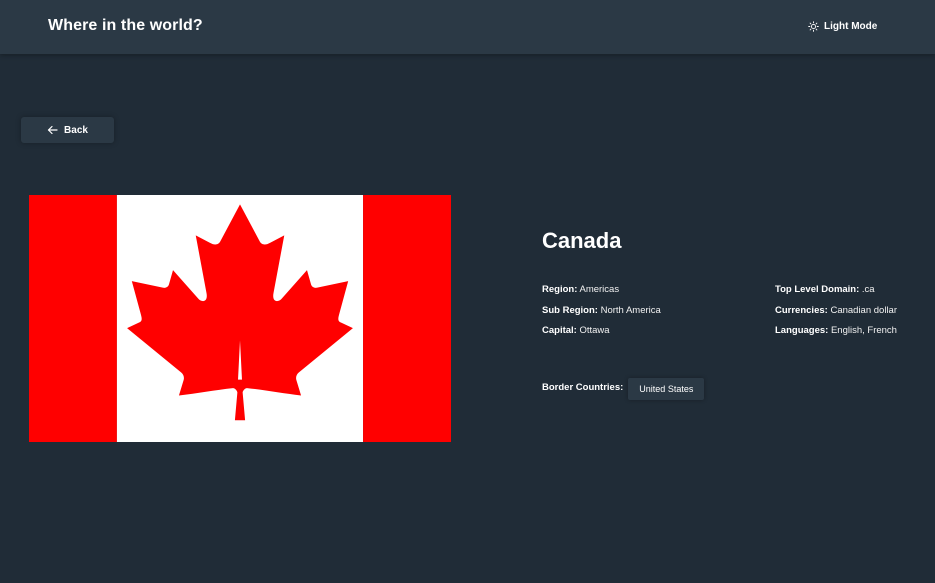  Describe the element at coordinates (863, 310) in the screenshot. I see `currencies-value: Canadian dollar` at that location.